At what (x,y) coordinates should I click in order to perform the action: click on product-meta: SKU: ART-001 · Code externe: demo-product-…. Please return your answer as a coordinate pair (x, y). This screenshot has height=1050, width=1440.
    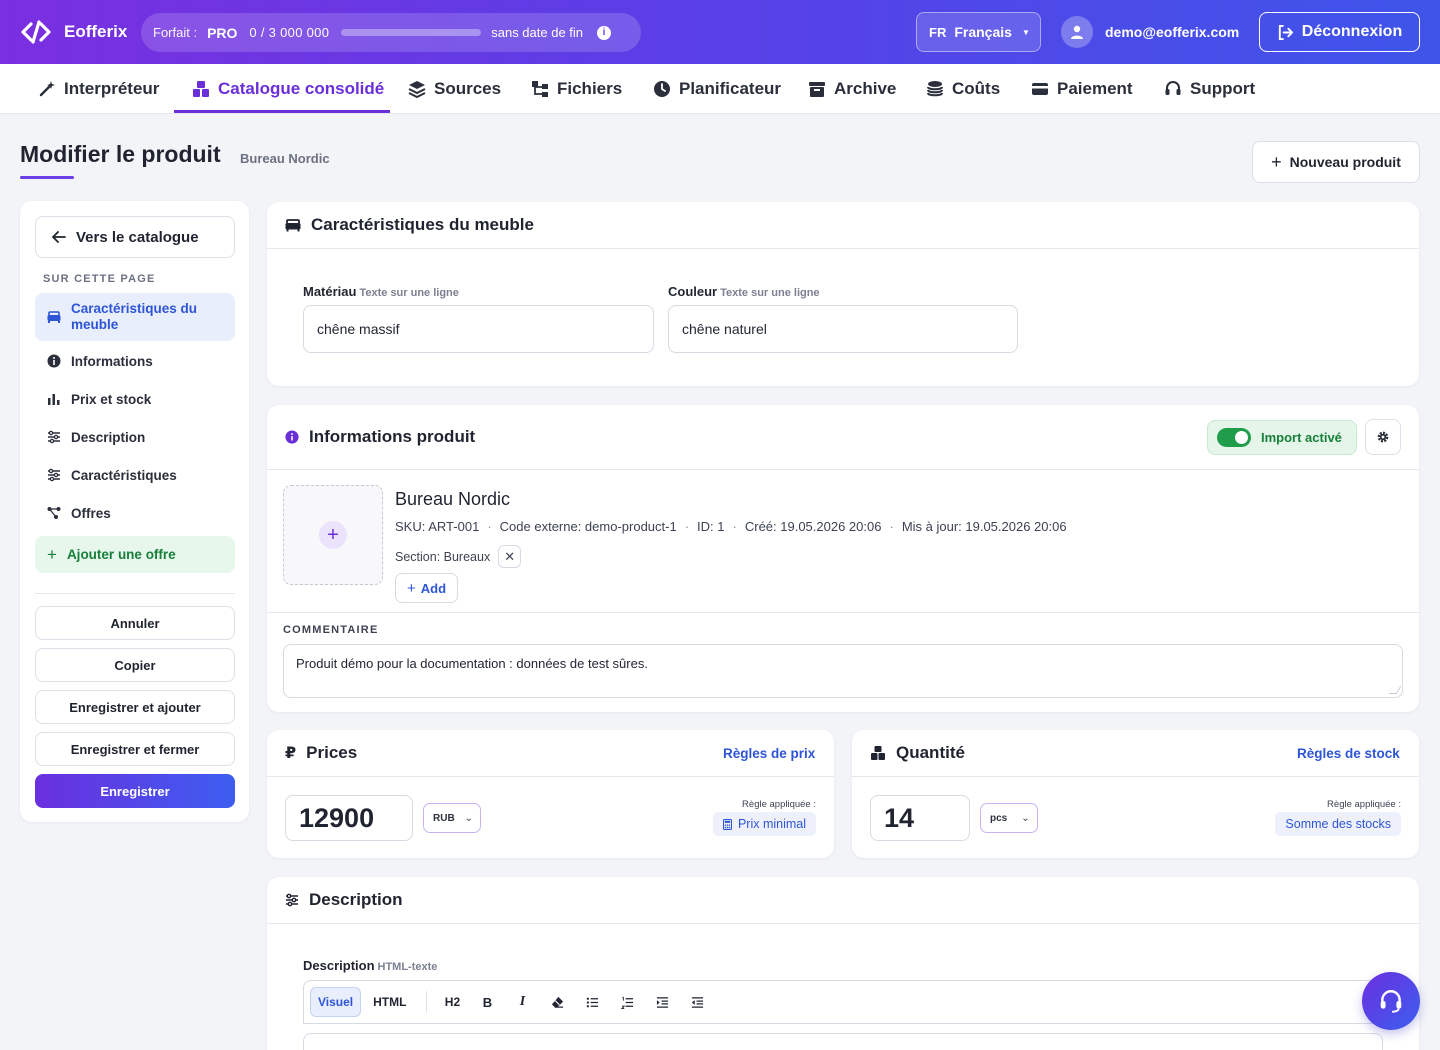
    Looking at the image, I should click on (731, 526).